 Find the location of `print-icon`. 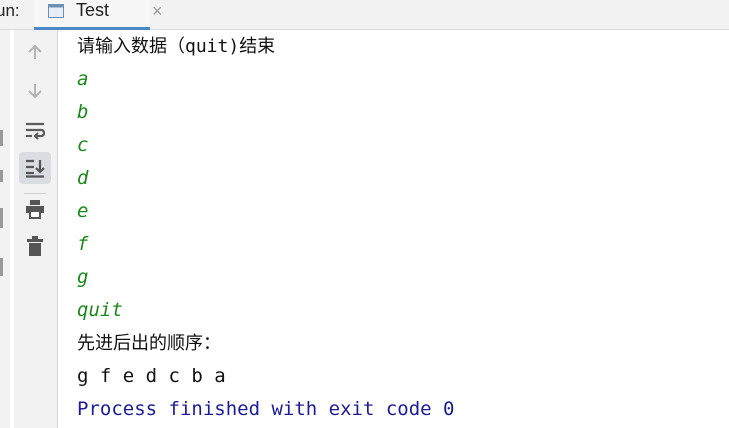

print-icon is located at coordinates (35, 209).